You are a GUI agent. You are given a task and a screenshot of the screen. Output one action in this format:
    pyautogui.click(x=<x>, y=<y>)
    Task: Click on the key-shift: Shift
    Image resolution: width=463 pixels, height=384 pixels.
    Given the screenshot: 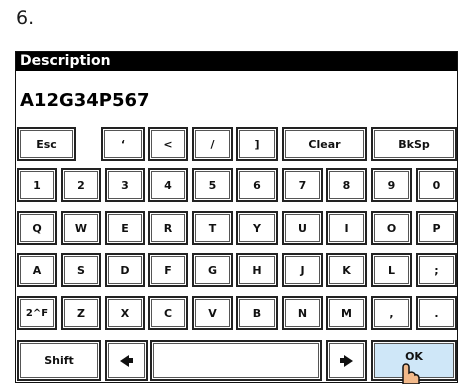 What is the action you would take?
    pyautogui.click(x=59, y=360)
    